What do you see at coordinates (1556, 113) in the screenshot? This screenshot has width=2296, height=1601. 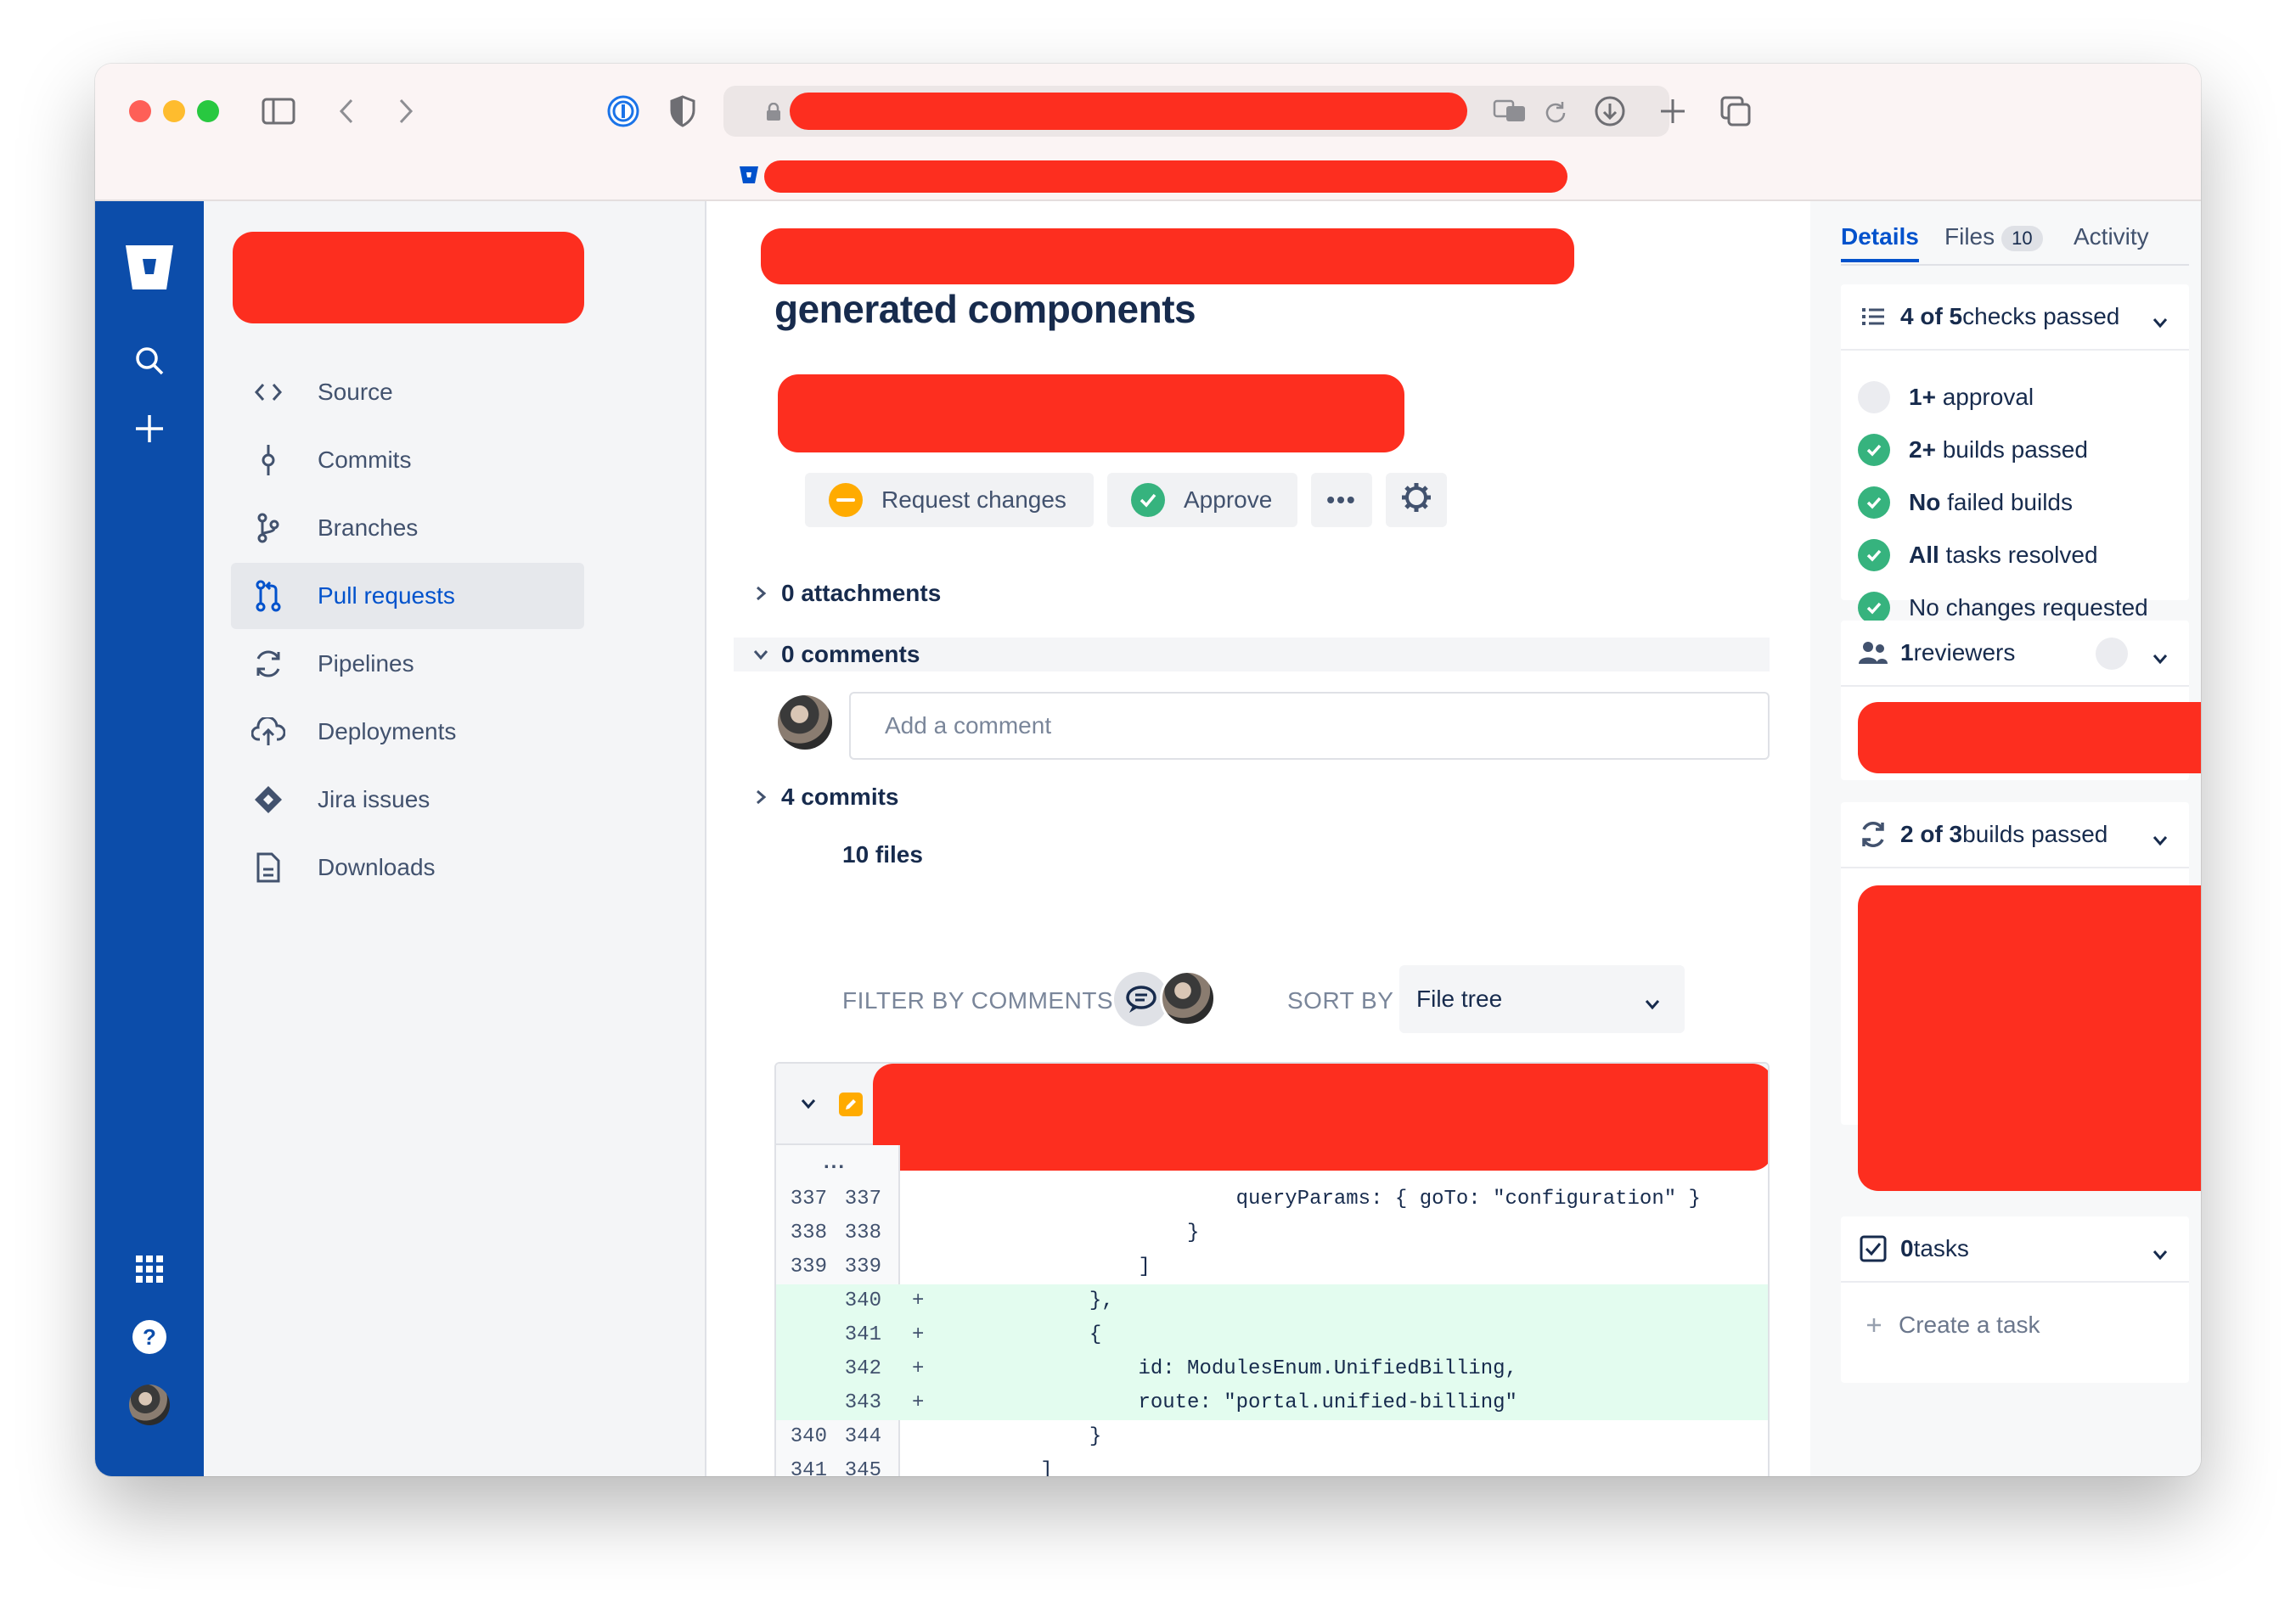 I see `reload-icon` at bounding box center [1556, 113].